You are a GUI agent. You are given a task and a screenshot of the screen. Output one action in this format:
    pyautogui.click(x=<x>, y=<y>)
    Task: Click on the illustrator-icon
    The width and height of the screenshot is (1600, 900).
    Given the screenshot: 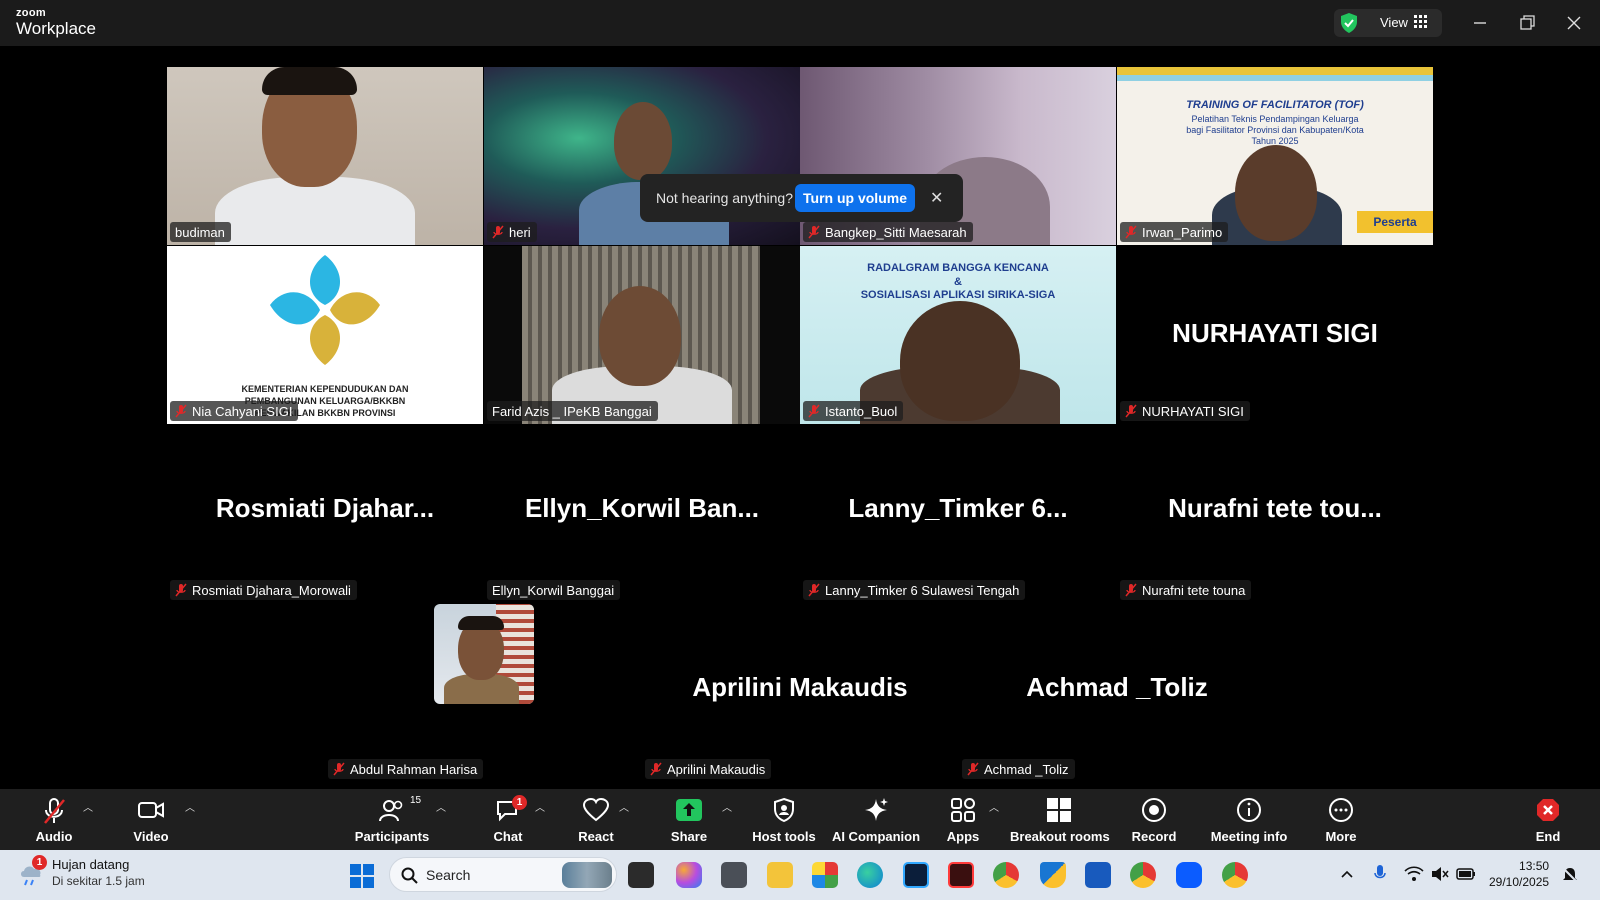 What is the action you would take?
    pyautogui.click(x=961, y=875)
    